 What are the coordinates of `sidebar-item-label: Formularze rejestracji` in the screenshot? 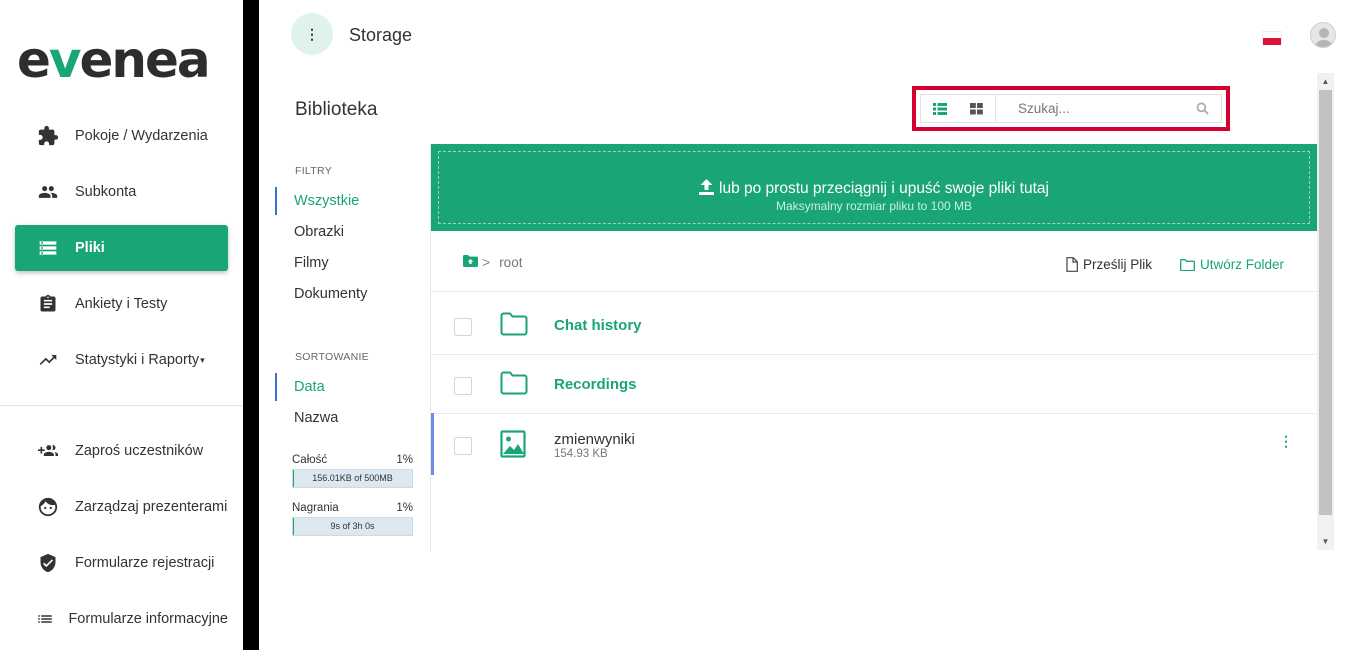 It's located at (145, 563).